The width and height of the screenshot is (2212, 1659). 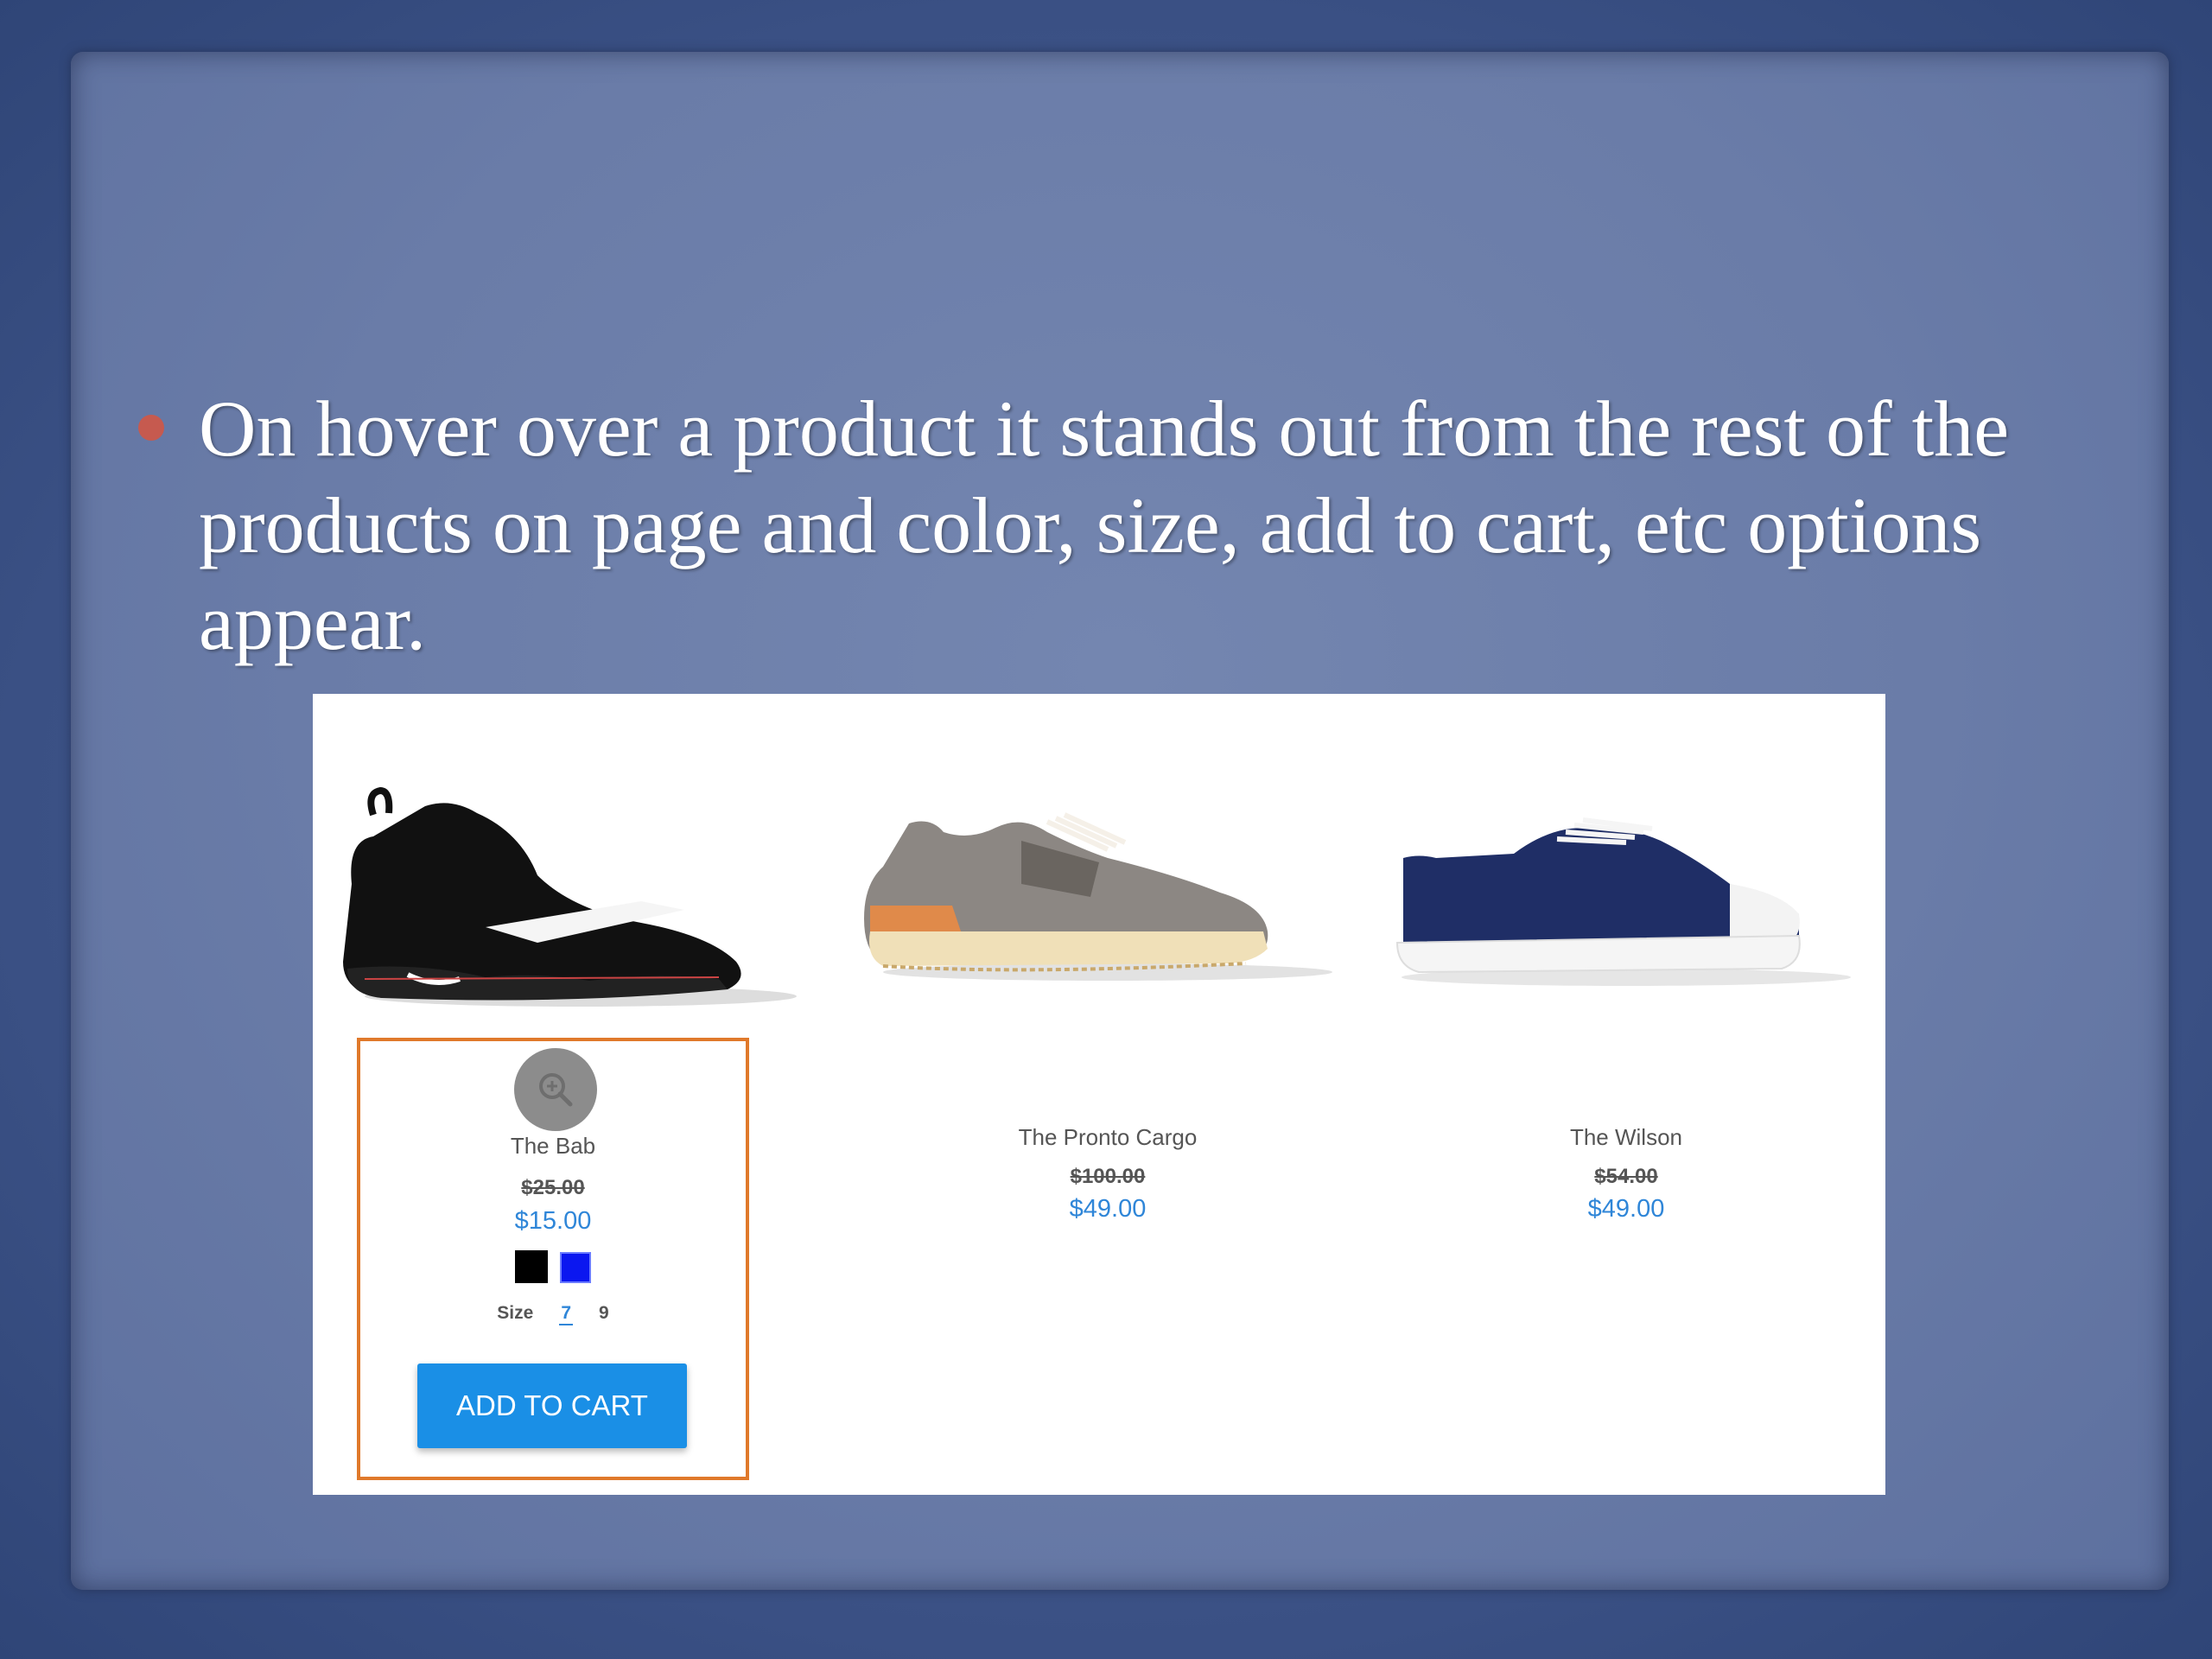 What do you see at coordinates (553, 1187) in the screenshot?
I see `old-price: $25.00` at bounding box center [553, 1187].